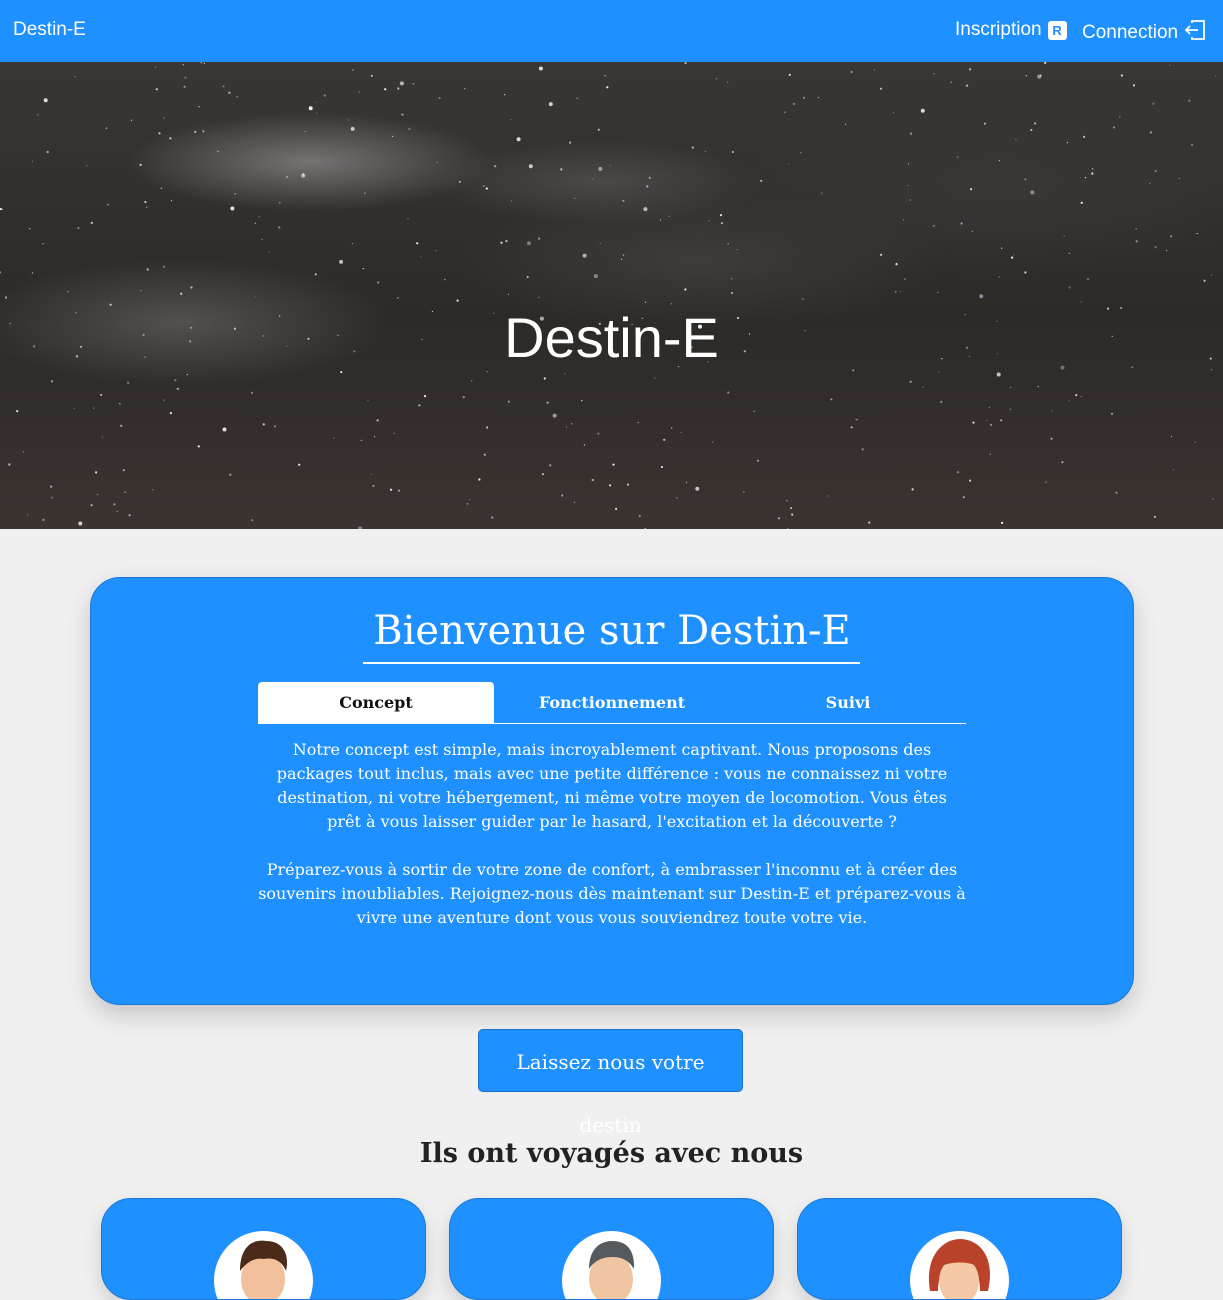 The image size is (1223, 1300). What do you see at coordinates (1011, 30) in the screenshot?
I see `inscription-link: Inscription R` at bounding box center [1011, 30].